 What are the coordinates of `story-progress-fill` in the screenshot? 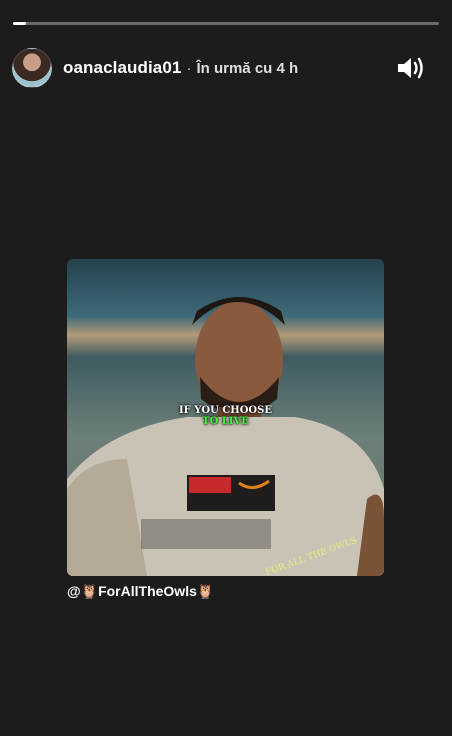 It's located at (19, 23).